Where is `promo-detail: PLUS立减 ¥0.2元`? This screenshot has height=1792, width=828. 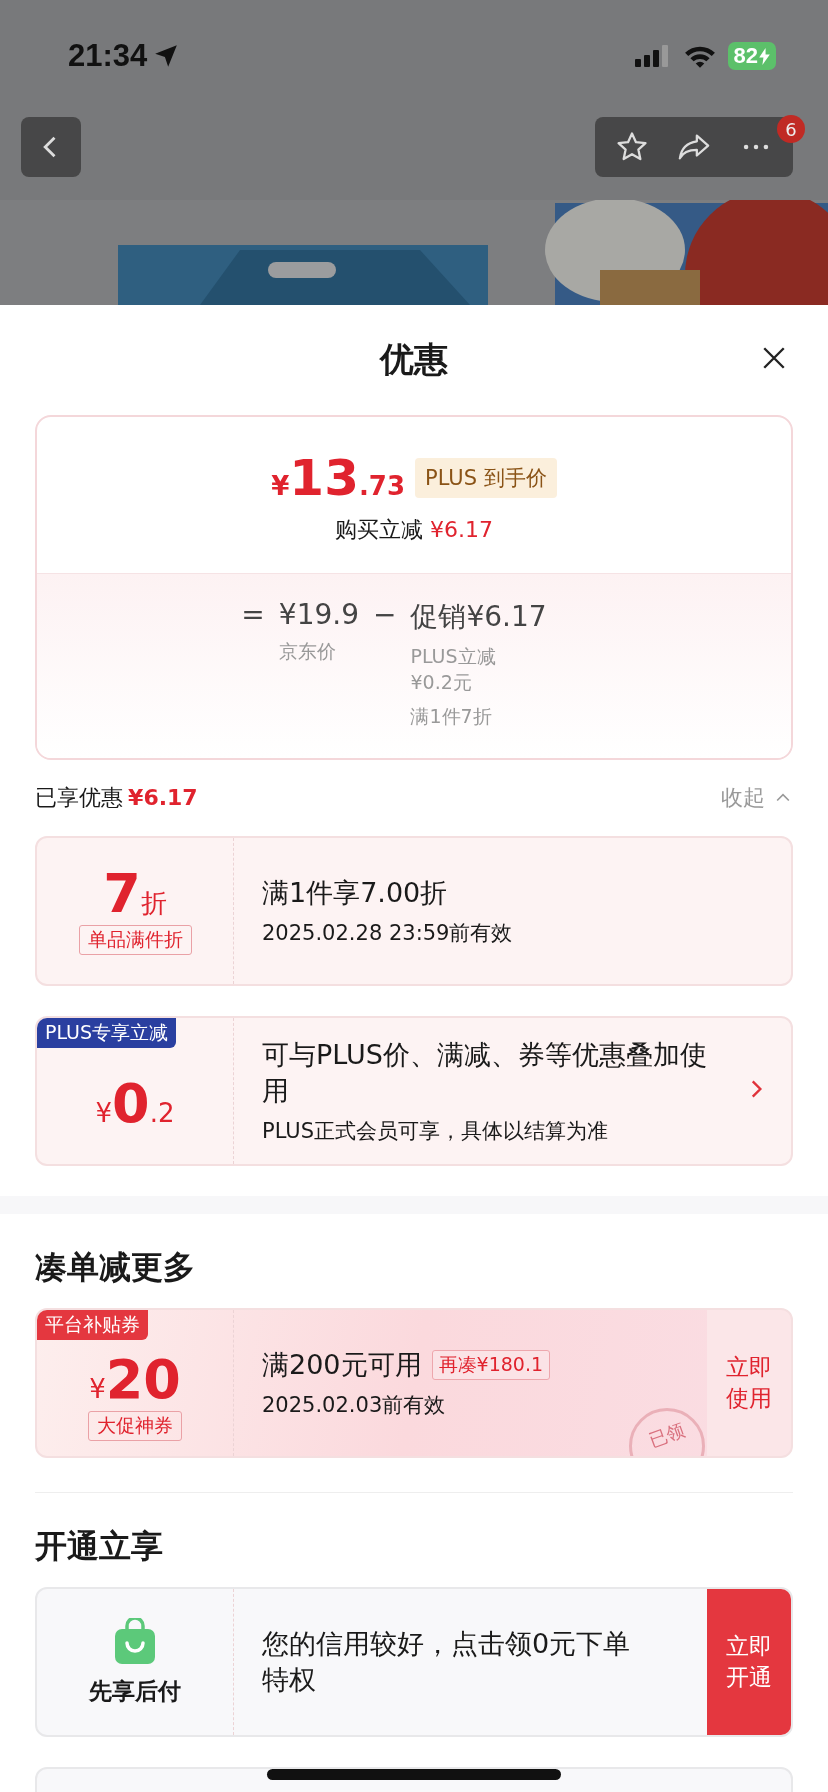
promo-detail: PLUS立减 ¥0.2元 is located at coordinates (453, 669).